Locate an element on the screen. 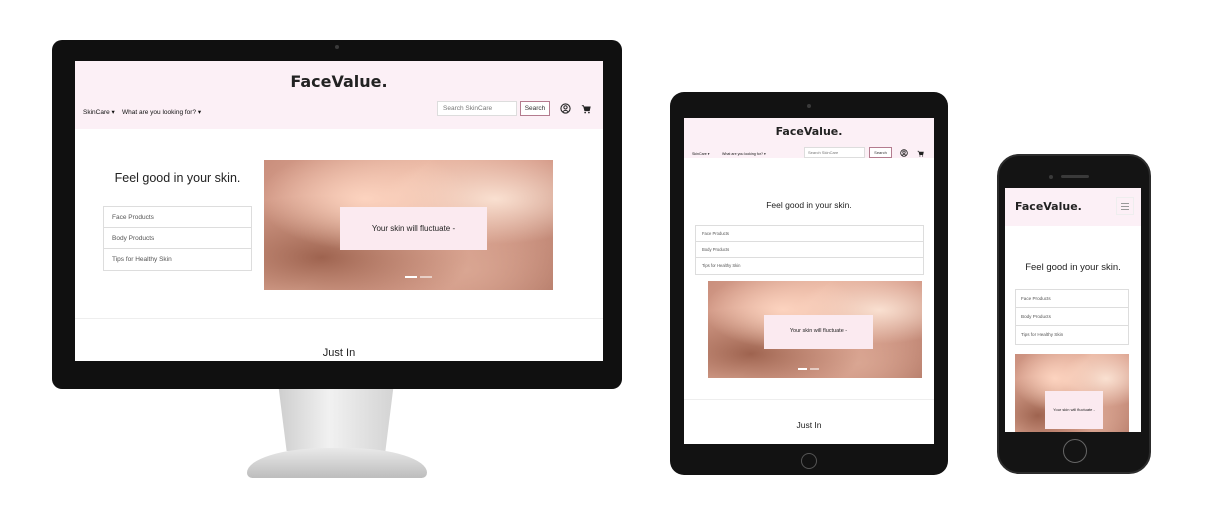 The width and height of the screenshot is (1206, 508). desktop-looking-for-dropdown: What are you looking for? ▾ is located at coordinates (161, 112).